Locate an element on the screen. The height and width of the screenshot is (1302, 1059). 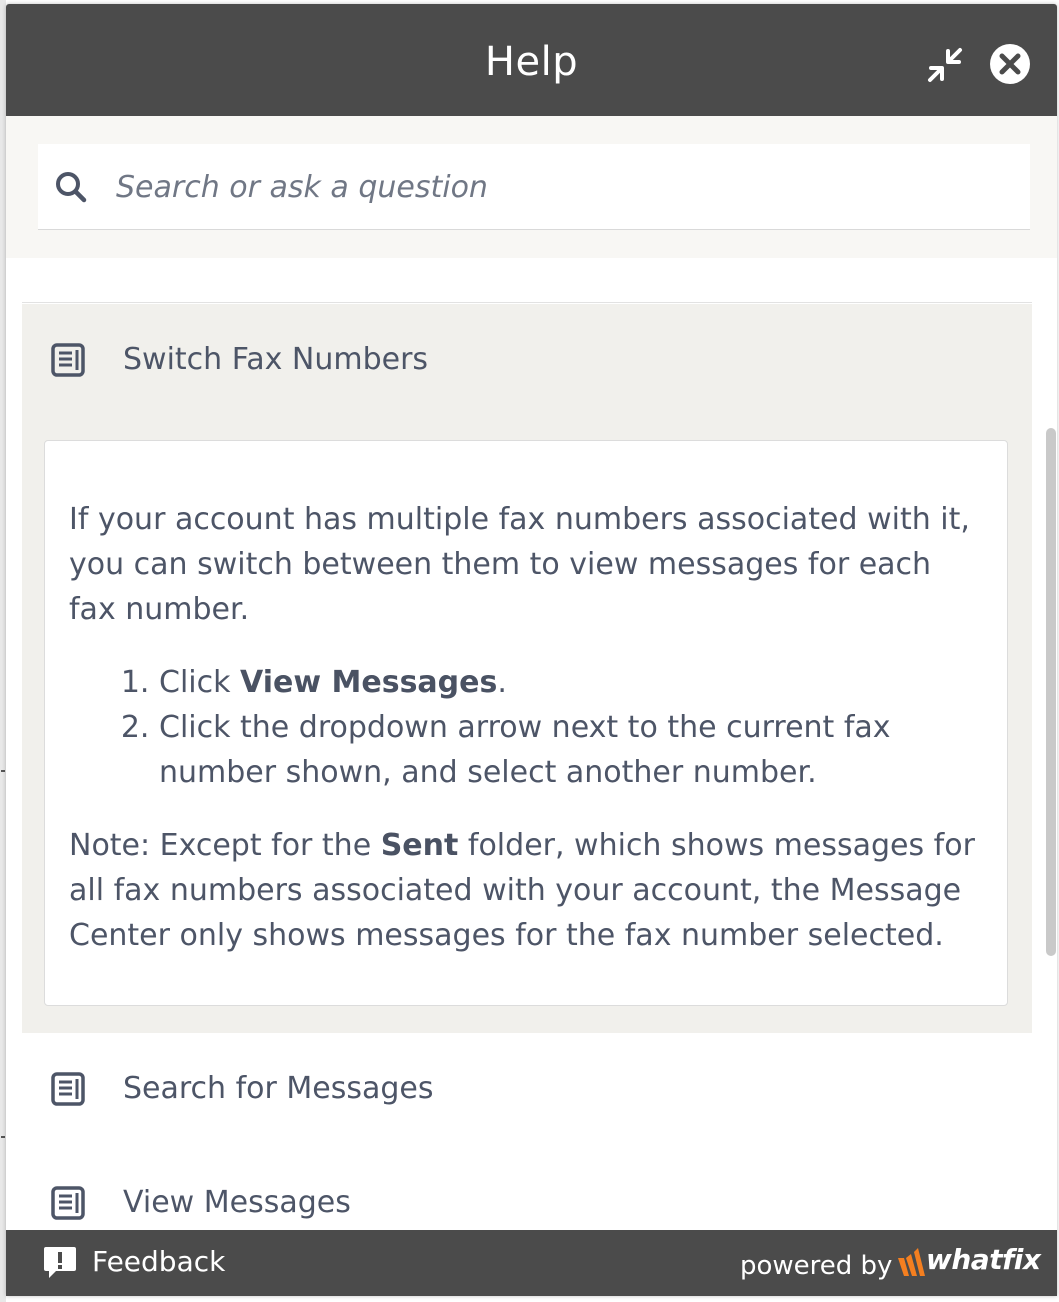
panel-title: Help is located at coordinates (531, 62).